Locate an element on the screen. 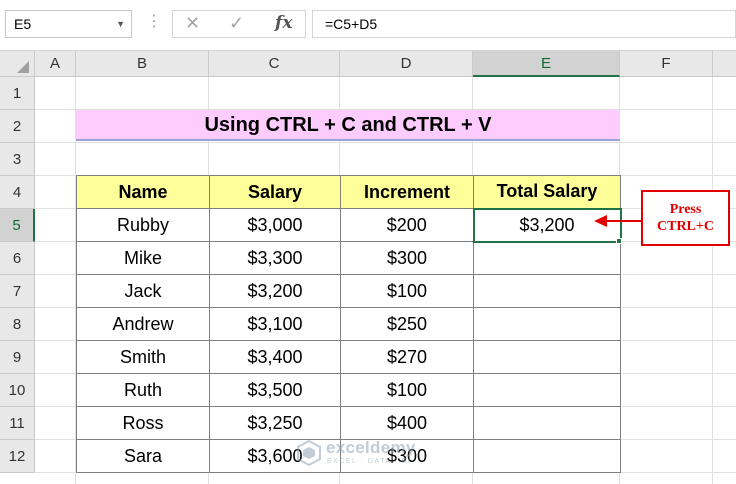  name-box: E5 ▼ is located at coordinates (68, 24).